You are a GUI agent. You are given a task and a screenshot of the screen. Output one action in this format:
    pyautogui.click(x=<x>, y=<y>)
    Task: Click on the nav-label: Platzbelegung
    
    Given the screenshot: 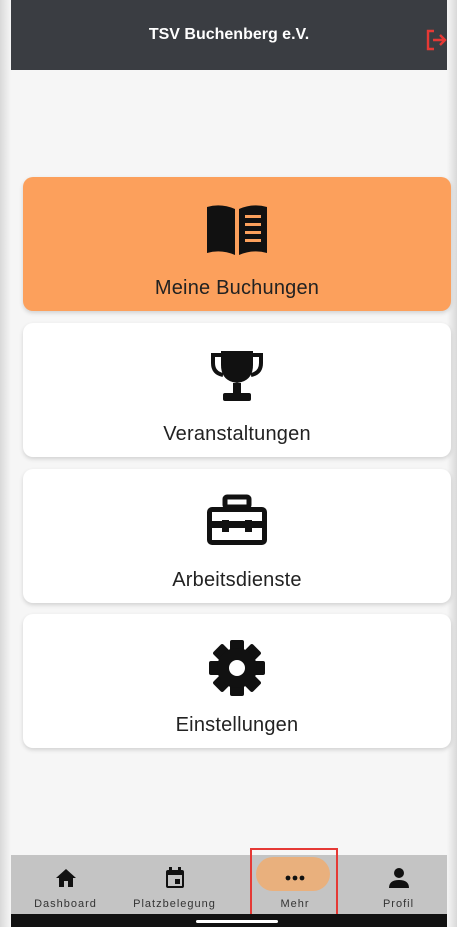 What is the action you would take?
    pyautogui.click(x=174, y=904)
    